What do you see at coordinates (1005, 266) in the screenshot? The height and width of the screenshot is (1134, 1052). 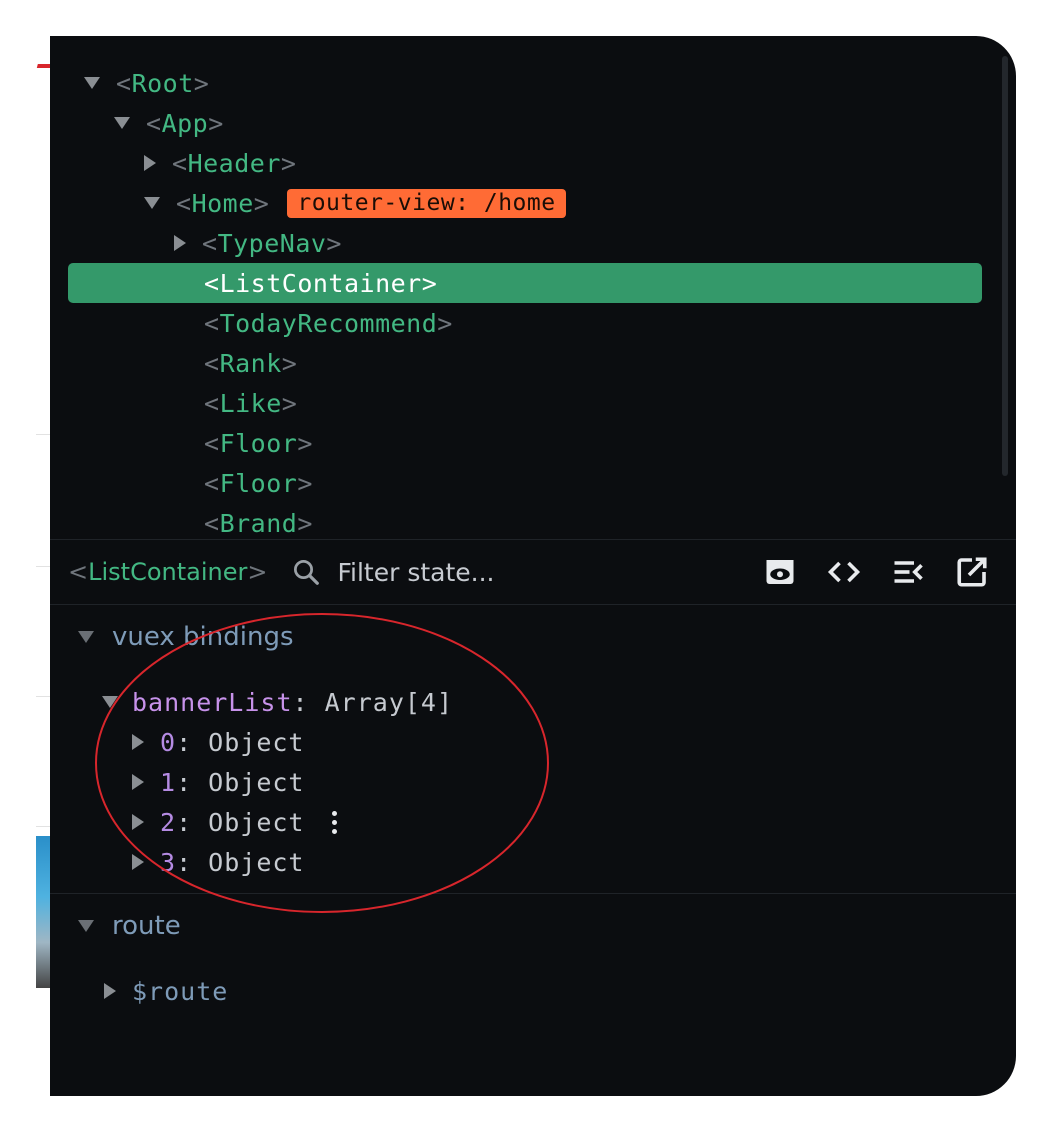 I see `tree-scrollbar` at bounding box center [1005, 266].